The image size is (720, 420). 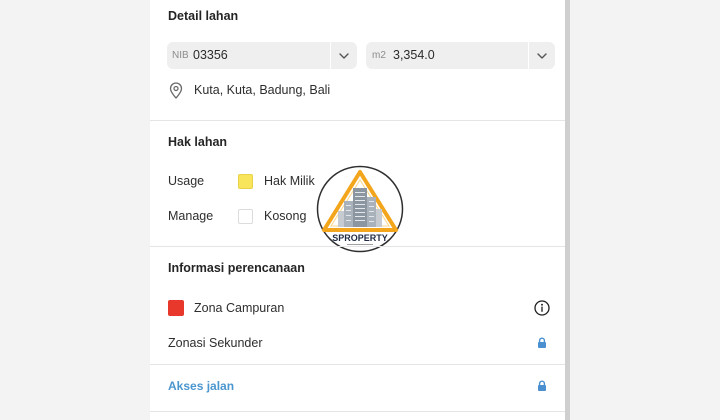 What do you see at coordinates (198, 142) in the screenshot?
I see `section-title-hak-lahan: Hak lahan` at bounding box center [198, 142].